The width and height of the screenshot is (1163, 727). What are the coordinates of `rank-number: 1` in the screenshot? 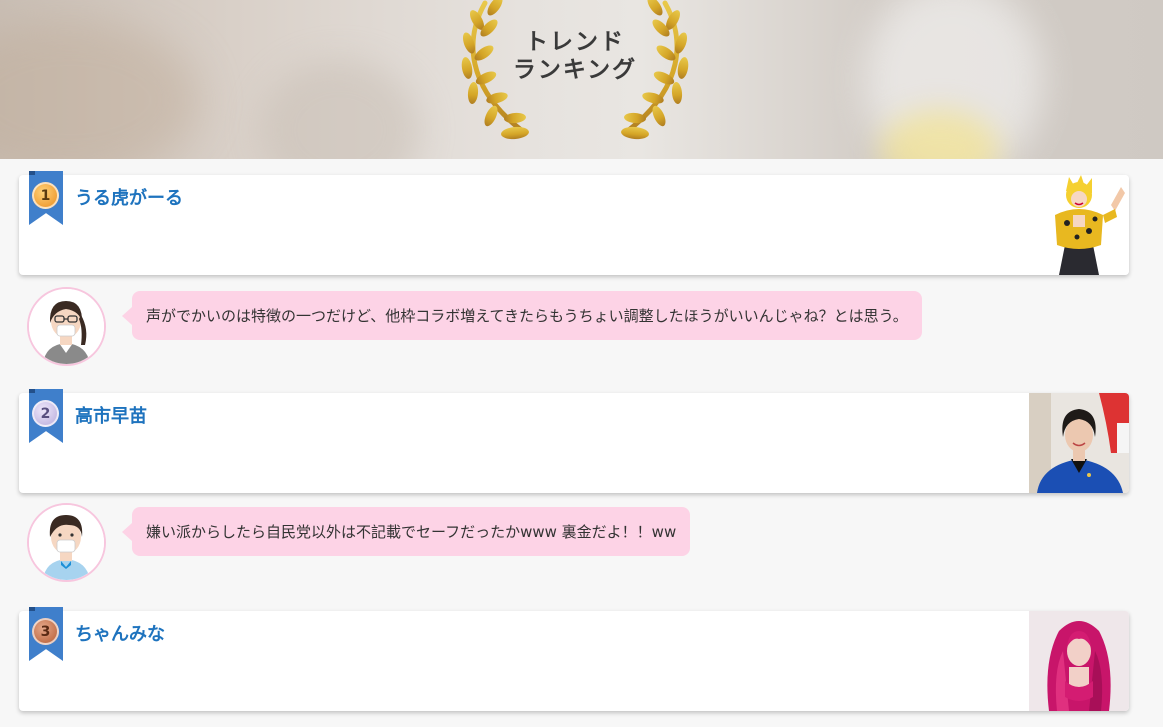 It's located at (45, 195).